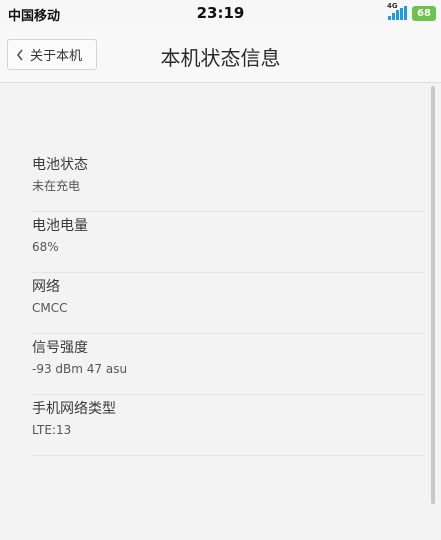  I want to click on list-item-network: 网络 CMCC, so click(228, 303).